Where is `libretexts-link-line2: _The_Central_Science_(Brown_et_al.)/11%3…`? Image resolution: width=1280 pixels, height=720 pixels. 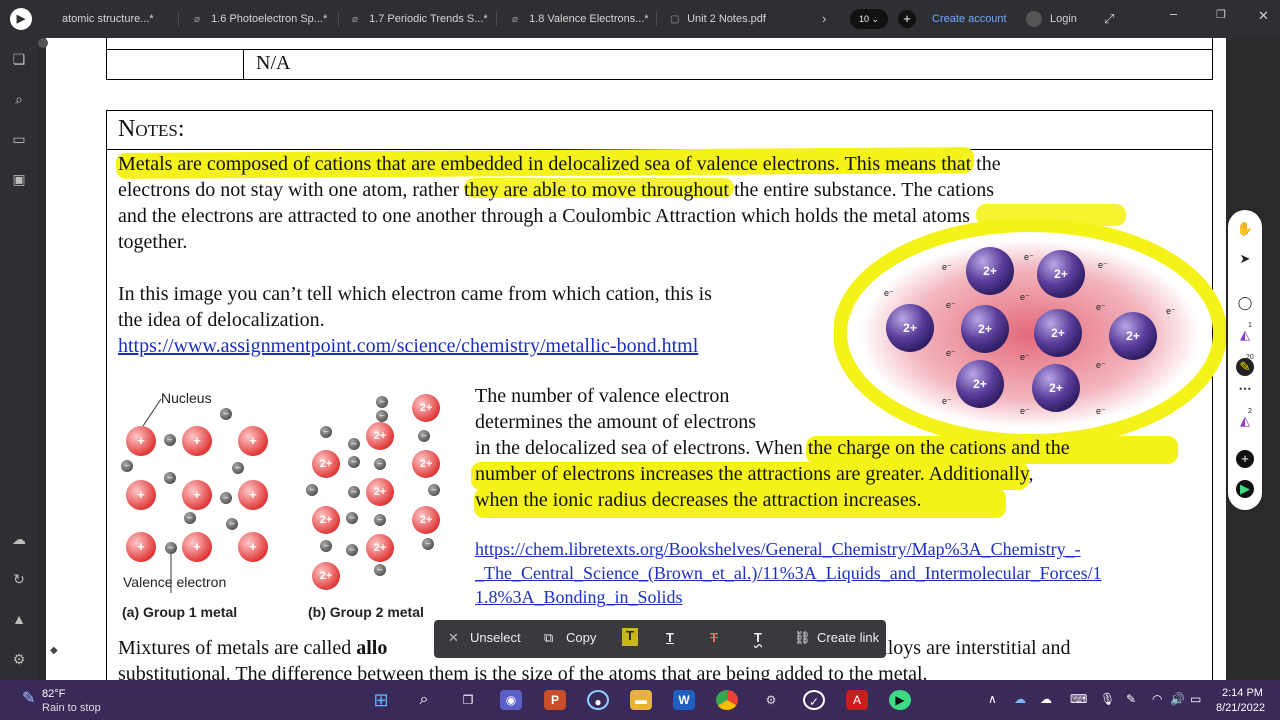 libretexts-link-line2: _The_Central_Science_(Brown_et_al.)/11%3… is located at coordinates (788, 573).